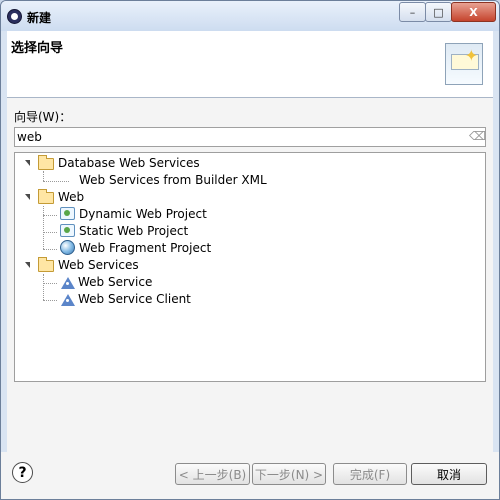  Describe the element at coordinates (438, 12) in the screenshot. I see `maximize-button: □` at that location.